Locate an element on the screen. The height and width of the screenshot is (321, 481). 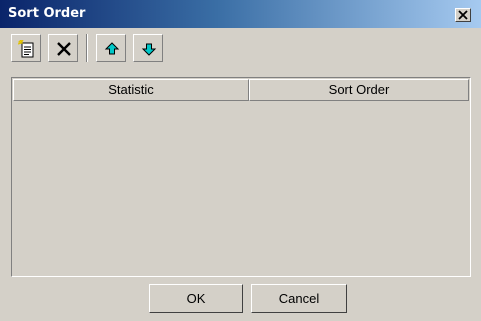
move-up-button is located at coordinates (111, 48).